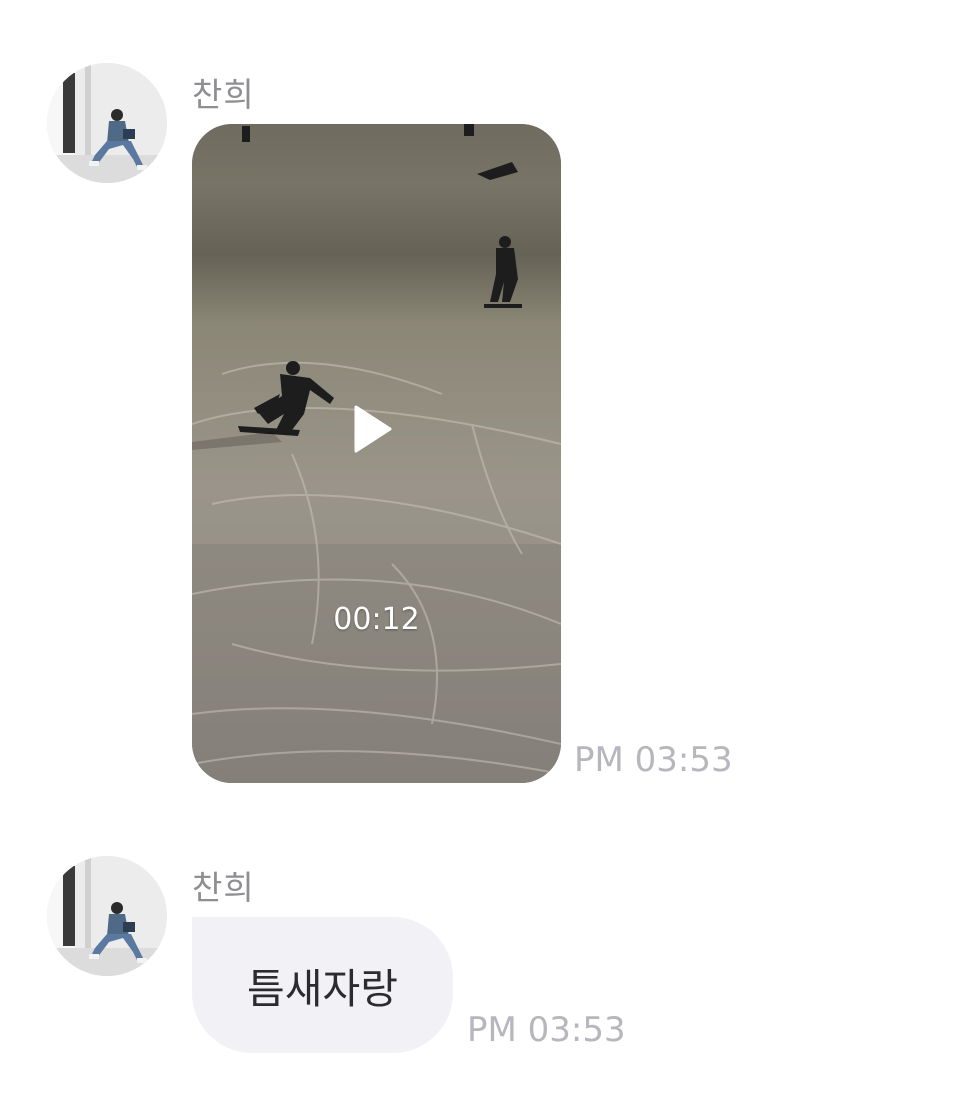  Describe the element at coordinates (376, 619) in the screenshot. I see `video-duration: 00:12` at that location.